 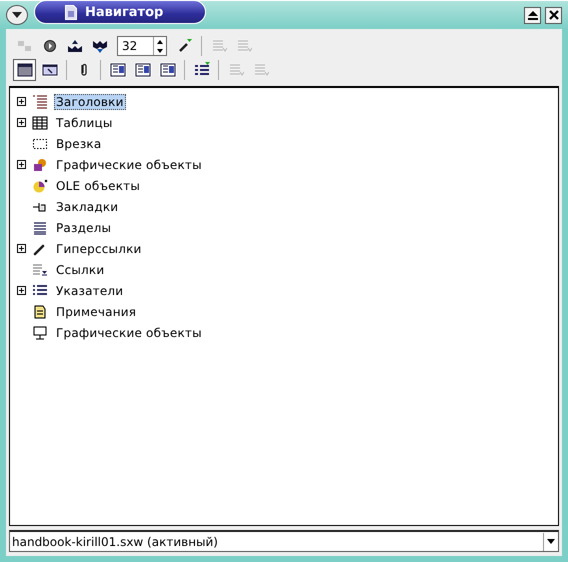 What do you see at coordinates (90, 290) in the screenshot?
I see `tree-item: Указатели` at bounding box center [90, 290].